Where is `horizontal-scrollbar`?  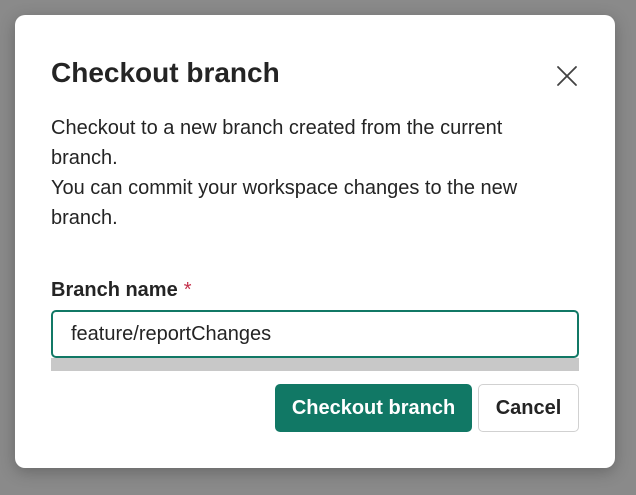 horizontal-scrollbar is located at coordinates (315, 364).